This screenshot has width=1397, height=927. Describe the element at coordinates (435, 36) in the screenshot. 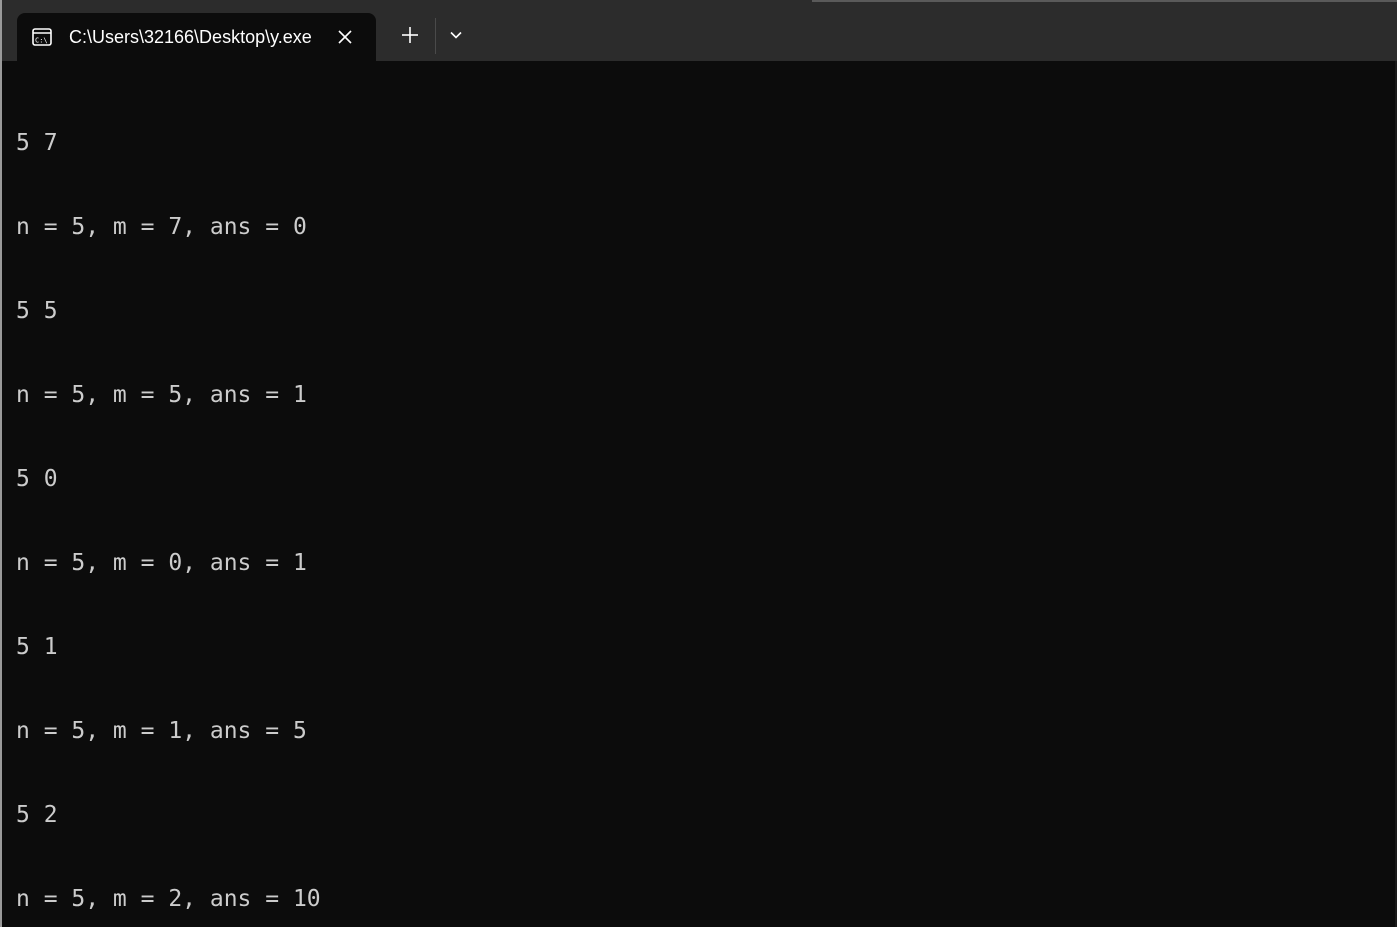

I see `tab-separator` at that location.